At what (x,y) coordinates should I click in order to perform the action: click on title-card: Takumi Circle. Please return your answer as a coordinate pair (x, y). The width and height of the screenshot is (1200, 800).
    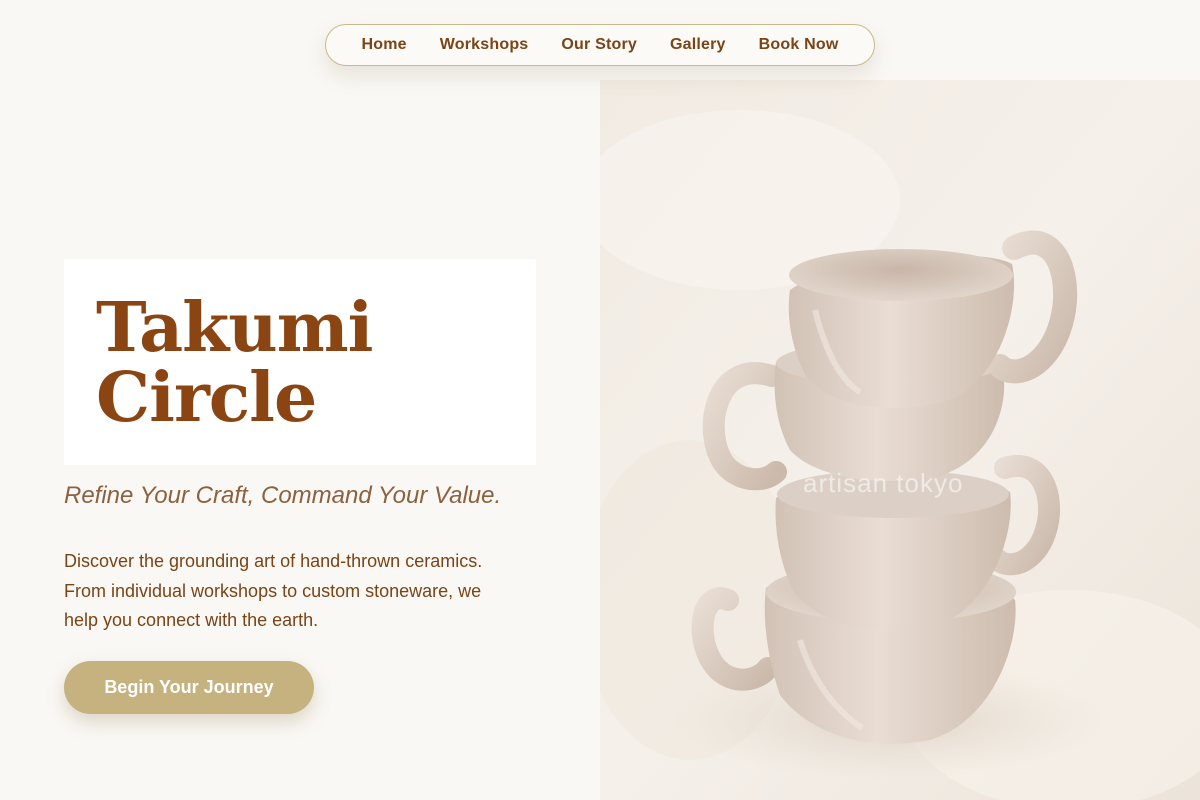
    Looking at the image, I should click on (300, 362).